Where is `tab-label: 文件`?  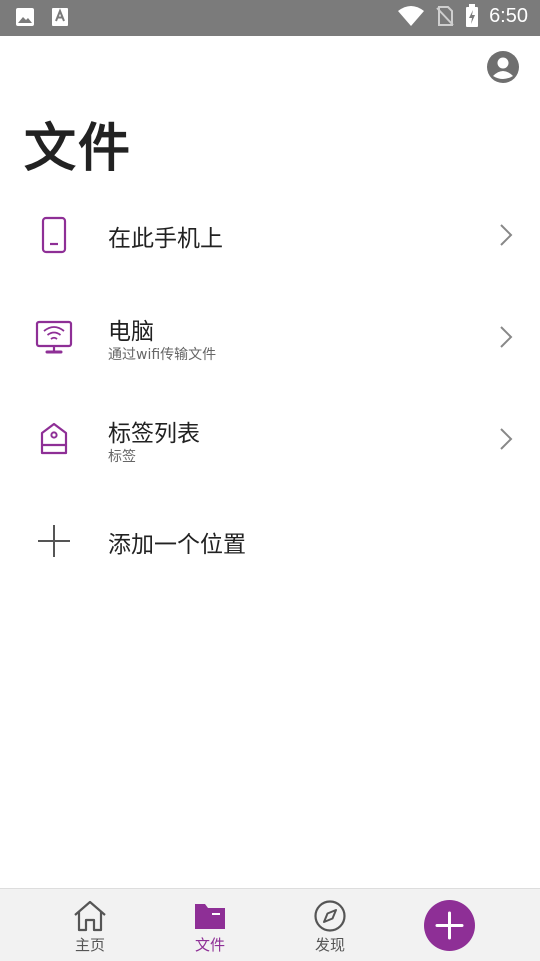
tab-label: 文件 is located at coordinates (209, 945).